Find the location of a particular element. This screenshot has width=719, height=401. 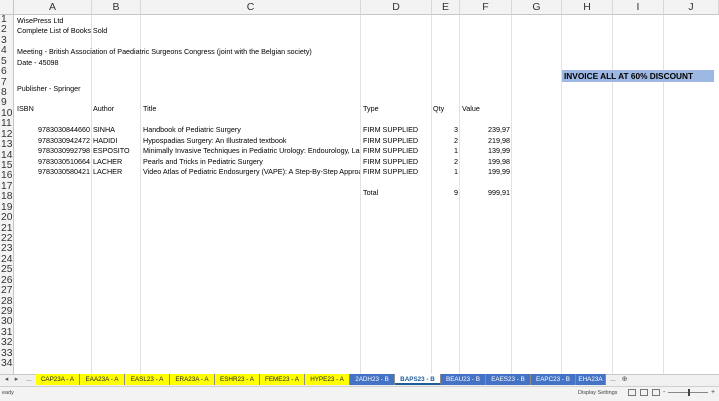

next-sheet-button: ▸ is located at coordinates (16, 380).